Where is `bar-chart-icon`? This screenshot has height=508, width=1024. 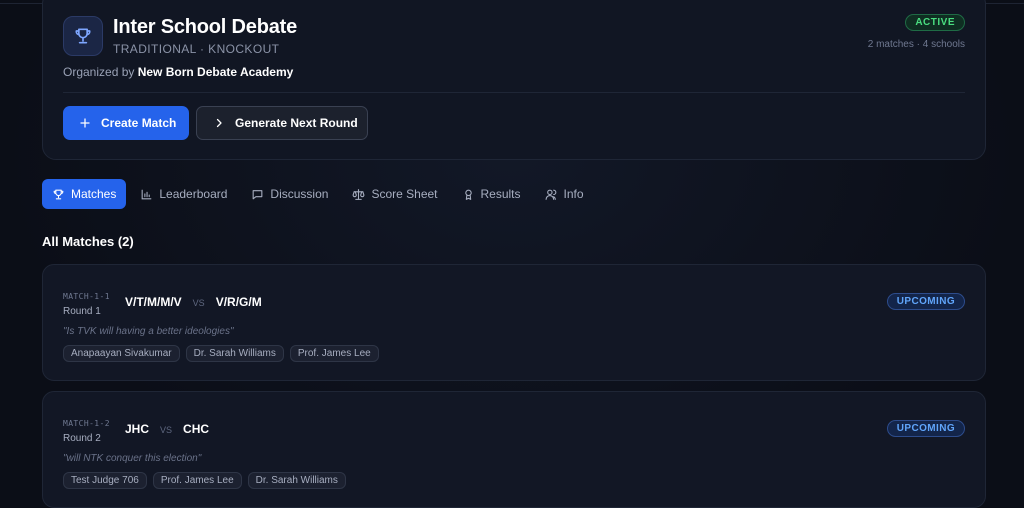
bar-chart-icon is located at coordinates (146, 194).